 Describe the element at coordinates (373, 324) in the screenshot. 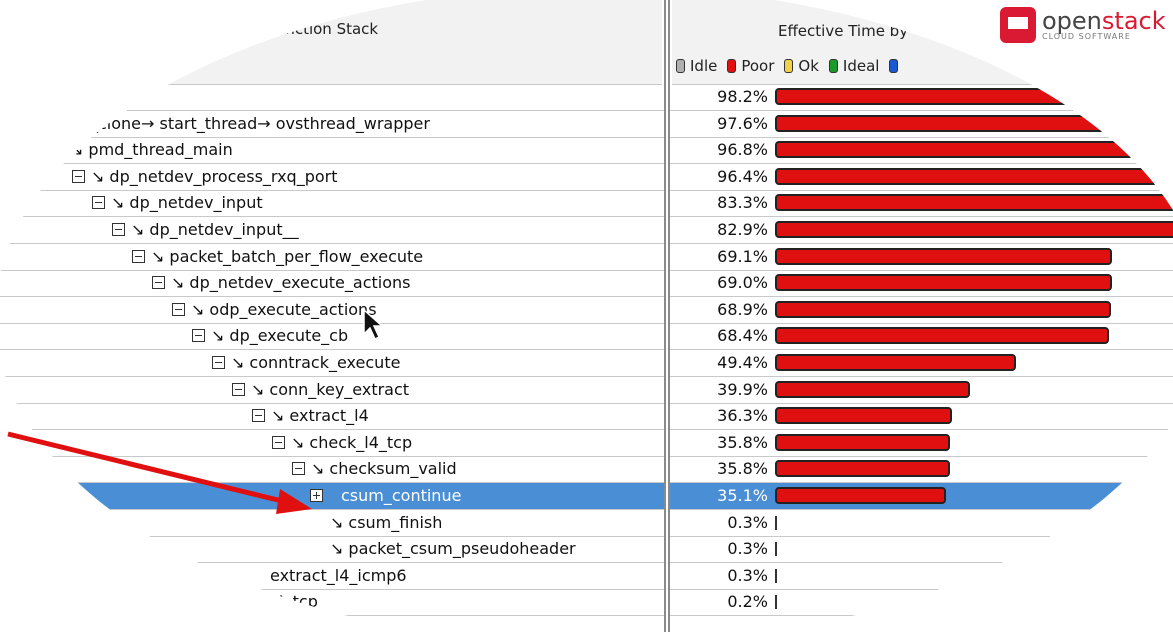

I see `mouse-cursor-icon` at that location.